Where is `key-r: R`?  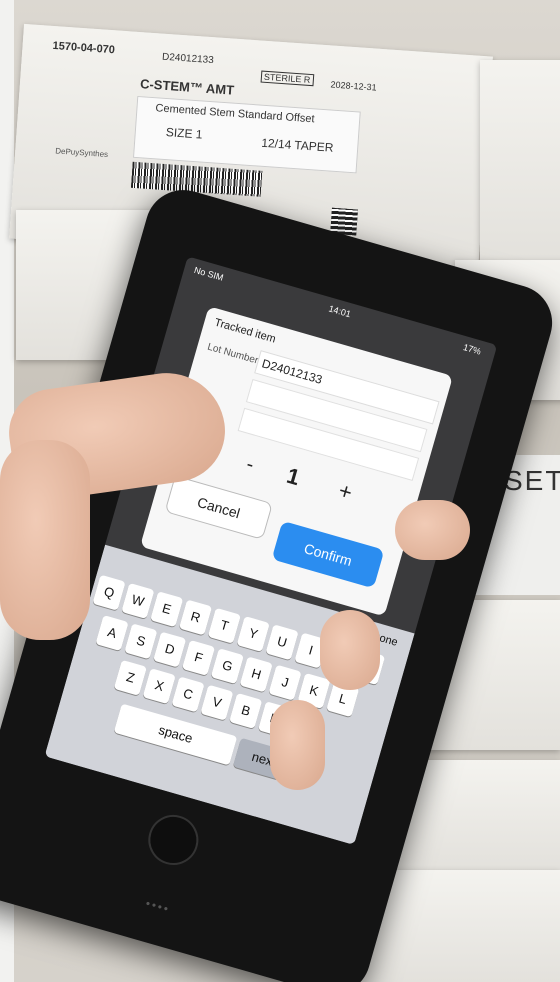
key-r: R is located at coordinates (195, 617).